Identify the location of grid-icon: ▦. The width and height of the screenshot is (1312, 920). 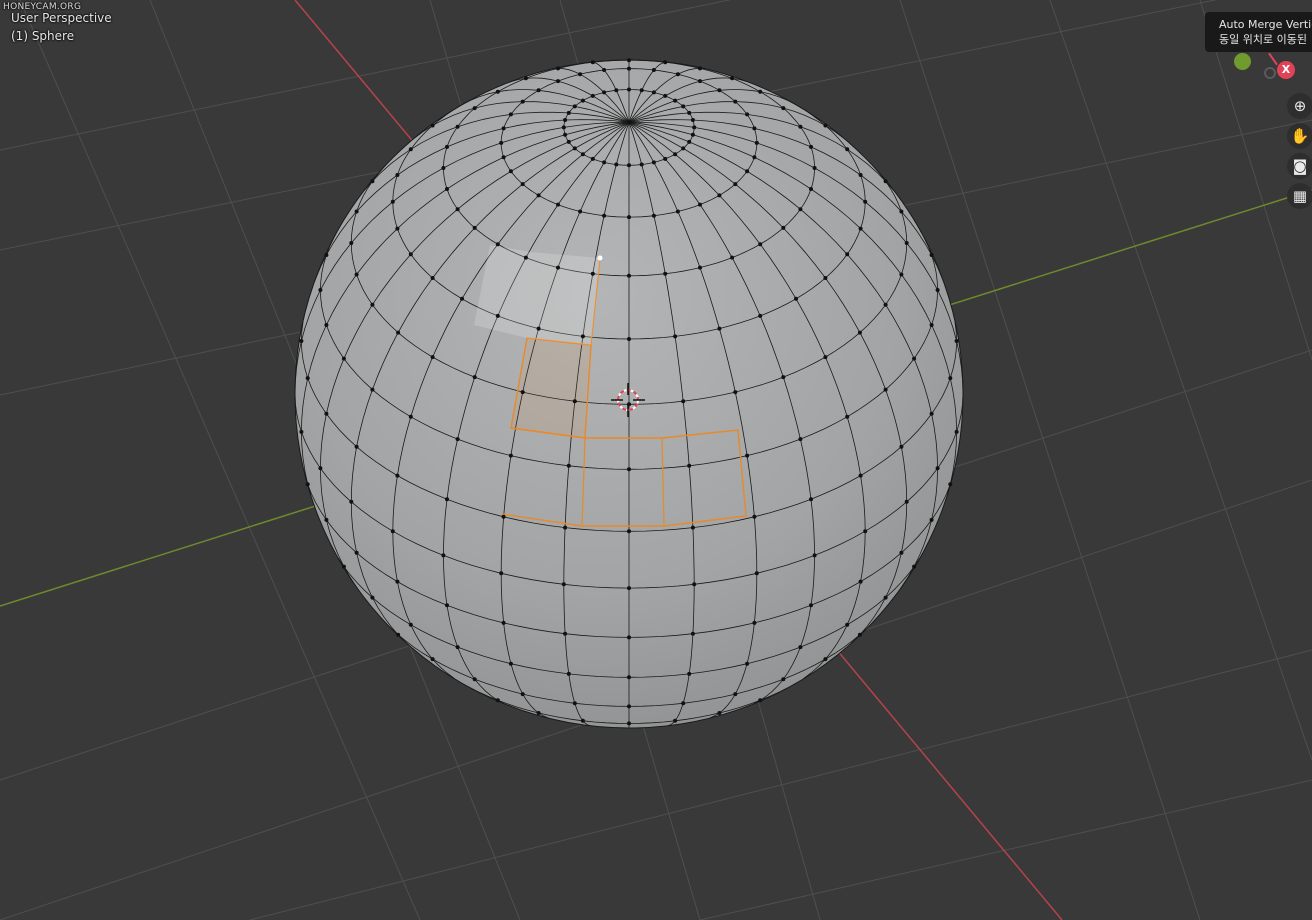
(1299, 196).